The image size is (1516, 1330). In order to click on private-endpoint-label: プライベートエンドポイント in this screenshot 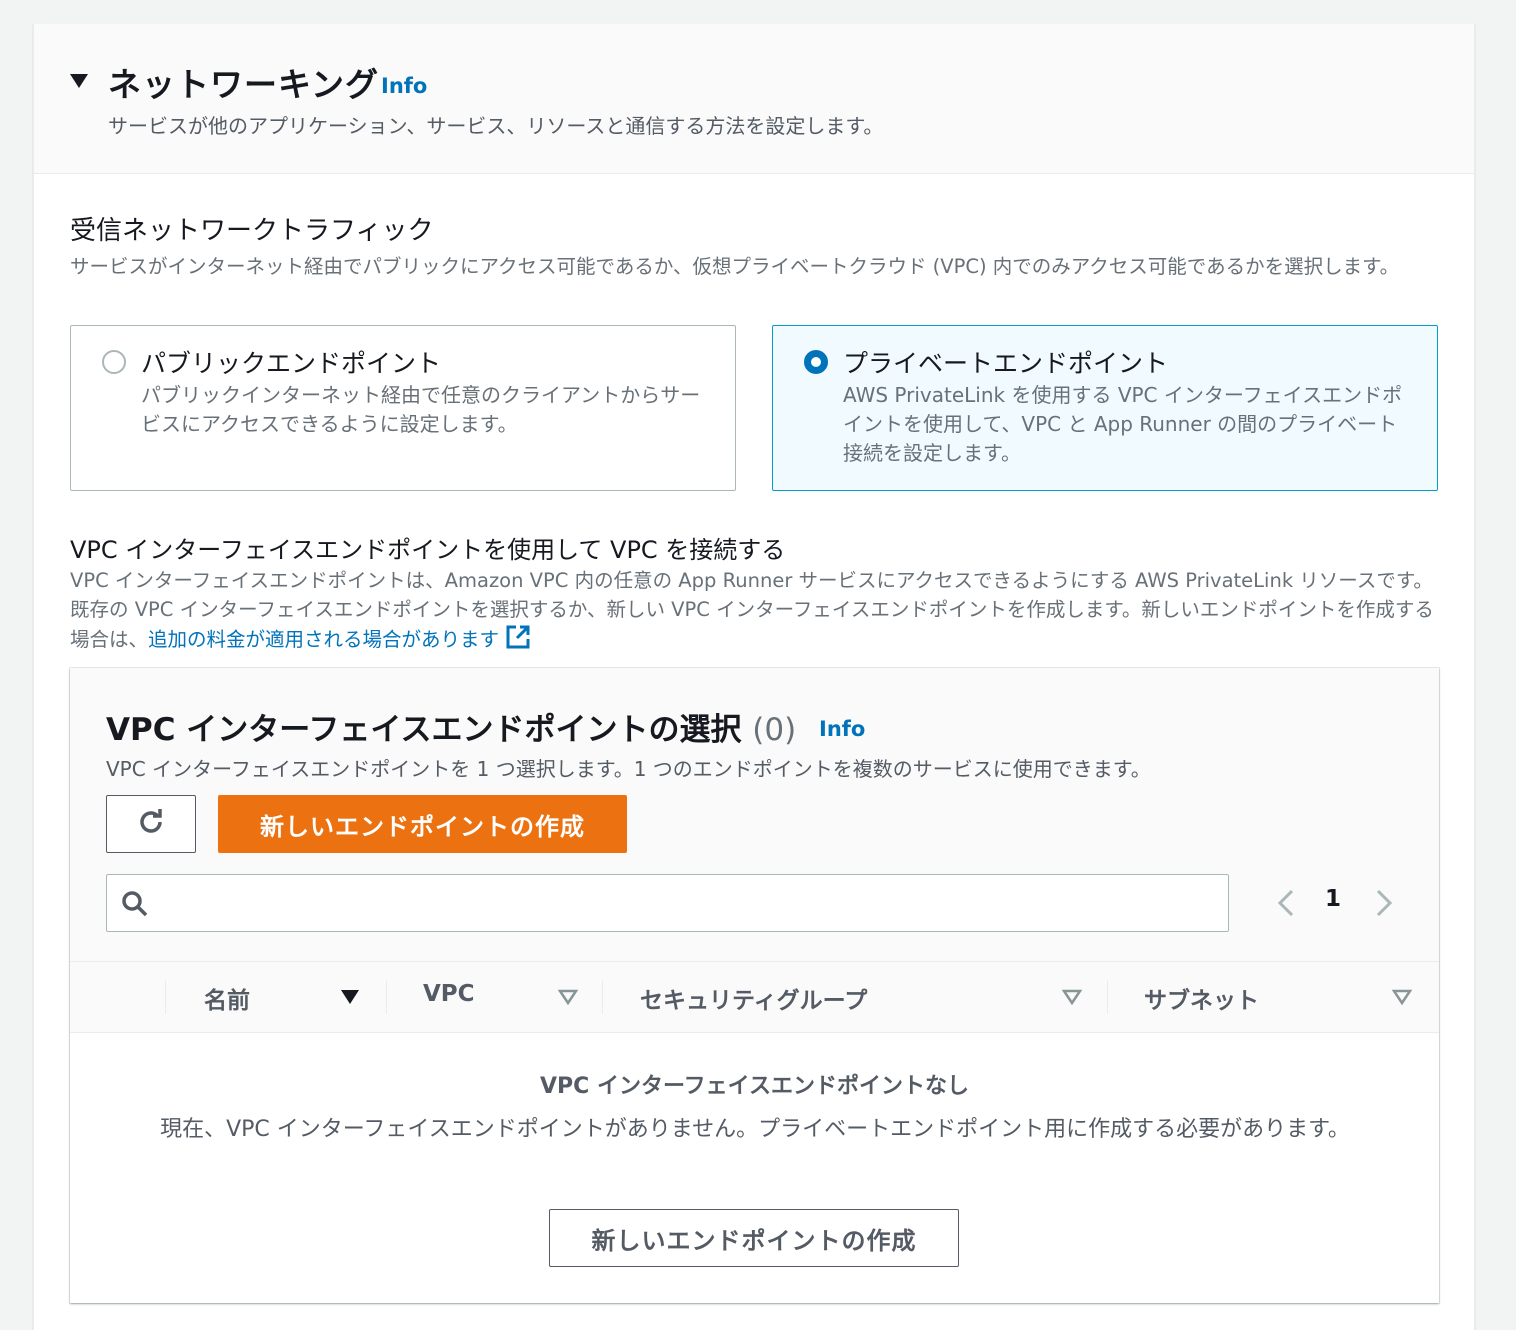, I will do `click(1006, 363)`.